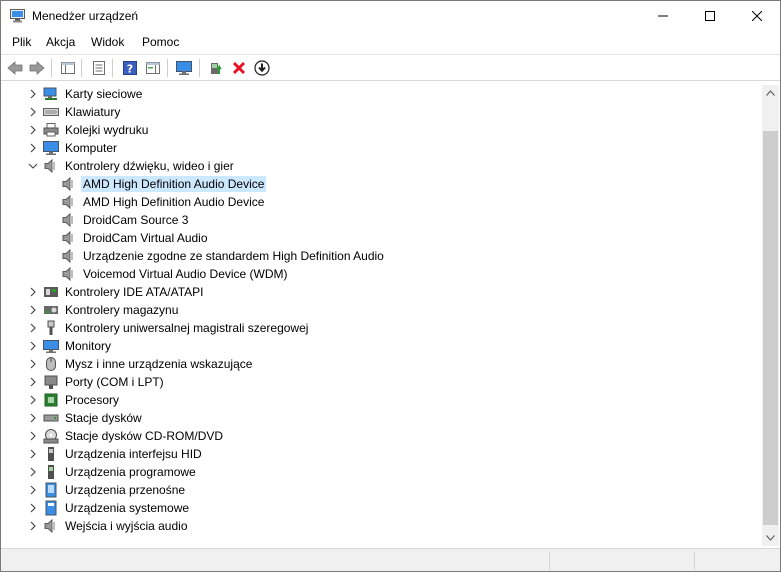 The image size is (781, 572). I want to click on tree-category-item: Procesory, so click(92, 400).